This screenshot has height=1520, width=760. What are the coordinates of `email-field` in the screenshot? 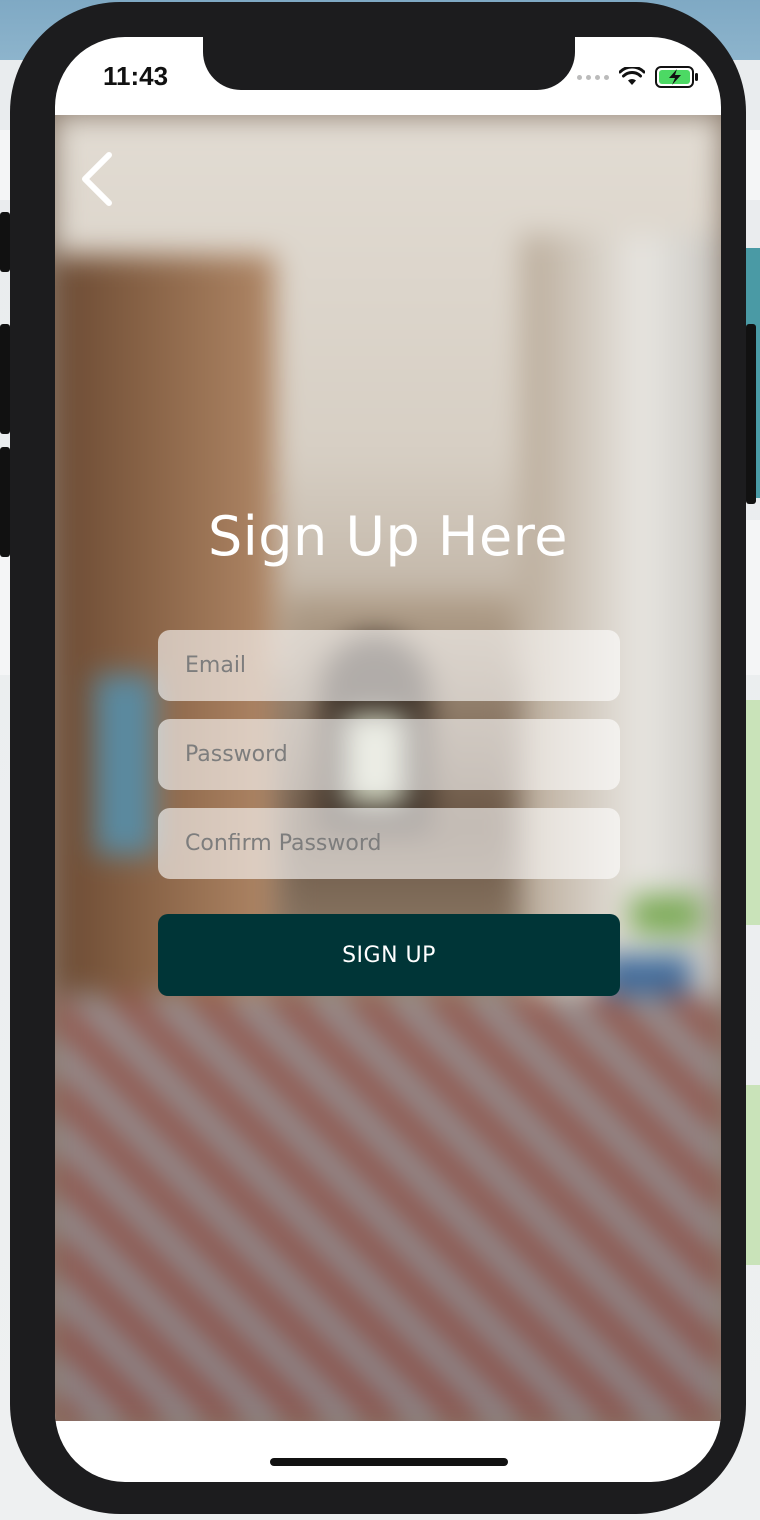 It's located at (389, 665).